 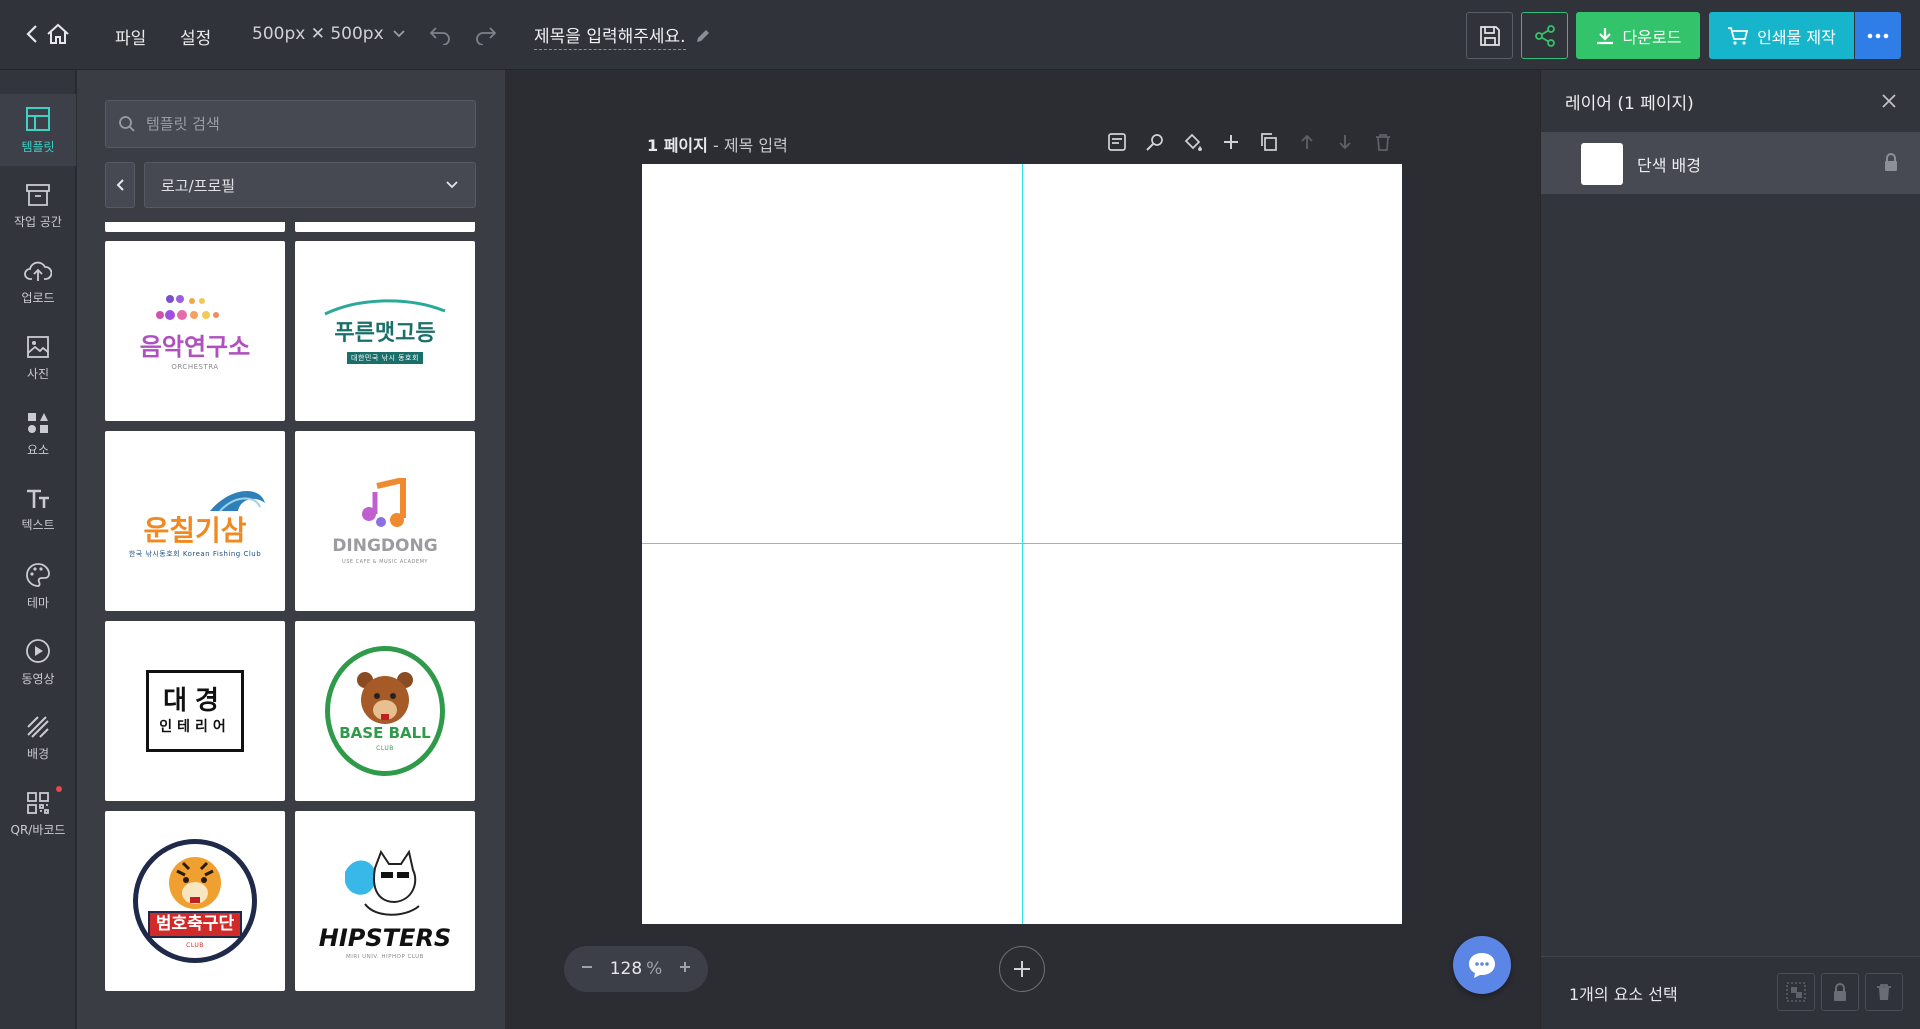 What do you see at coordinates (610, 36) in the screenshot?
I see `document-title-text: 제목을 입력해주세요.` at bounding box center [610, 36].